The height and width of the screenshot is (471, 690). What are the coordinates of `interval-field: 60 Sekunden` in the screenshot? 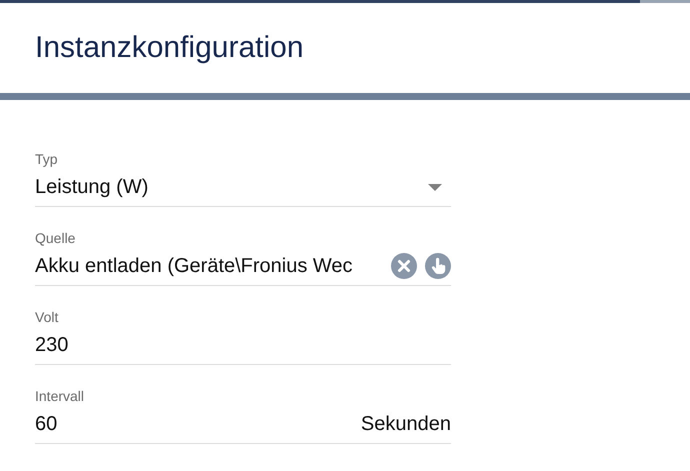 It's located at (243, 424).